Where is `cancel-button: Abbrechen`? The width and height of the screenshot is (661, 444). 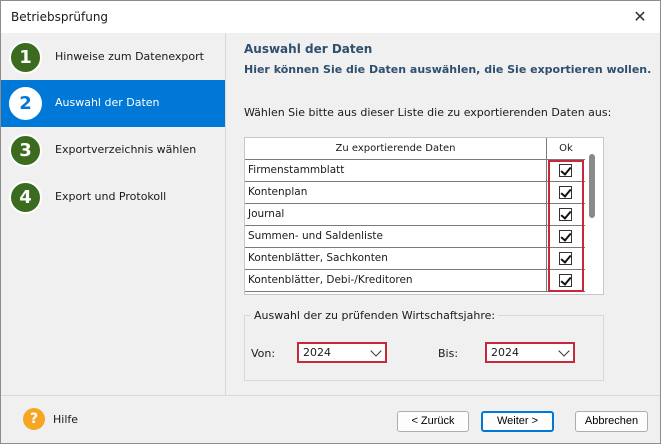 cancel-button: Abbrechen is located at coordinates (611, 421).